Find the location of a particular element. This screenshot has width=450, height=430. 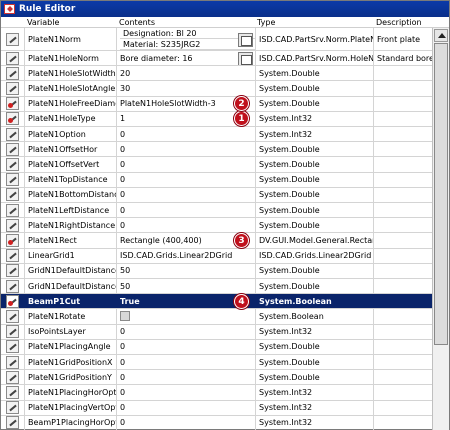

type-cell: ISD.CAD.PartSrv.Norm.PlateNorm is located at coordinates (315, 39).